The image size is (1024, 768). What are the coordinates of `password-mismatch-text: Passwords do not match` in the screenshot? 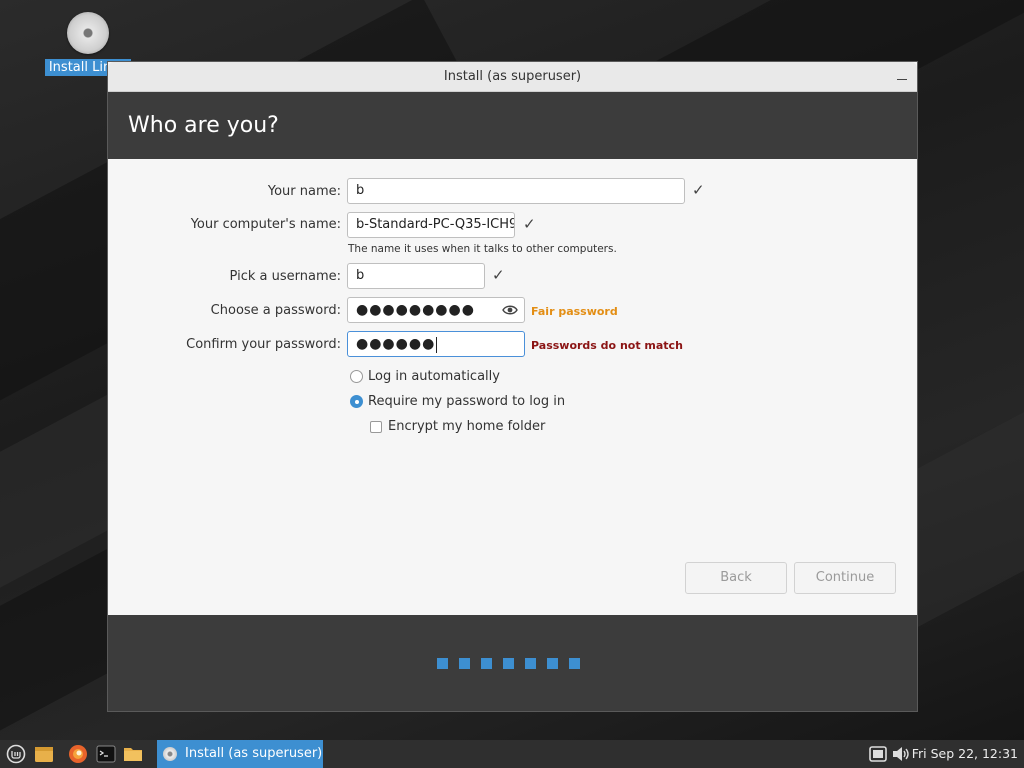 It's located at (607, 345).